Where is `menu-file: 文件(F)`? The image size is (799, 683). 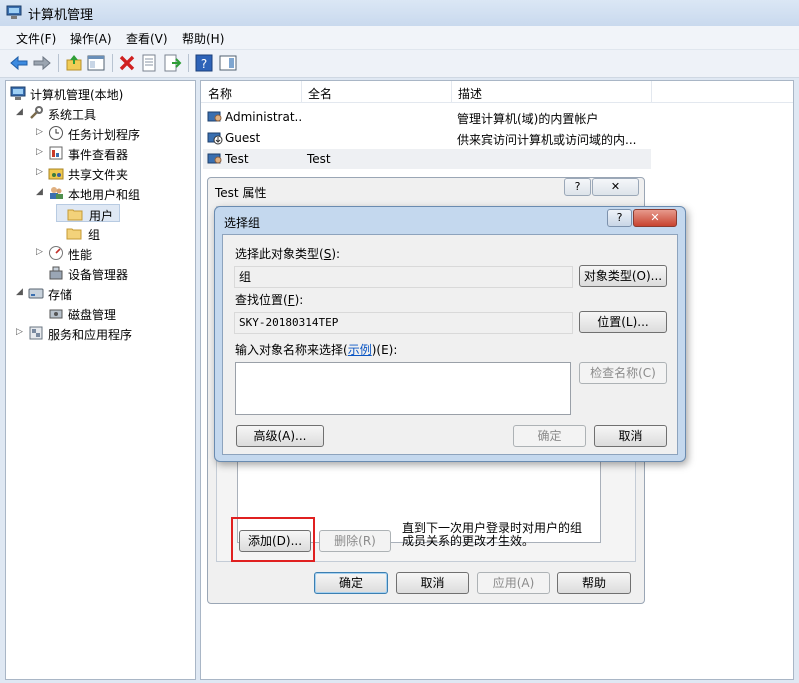
menu-file: 文件(F) is located at coordinates (36, 38).